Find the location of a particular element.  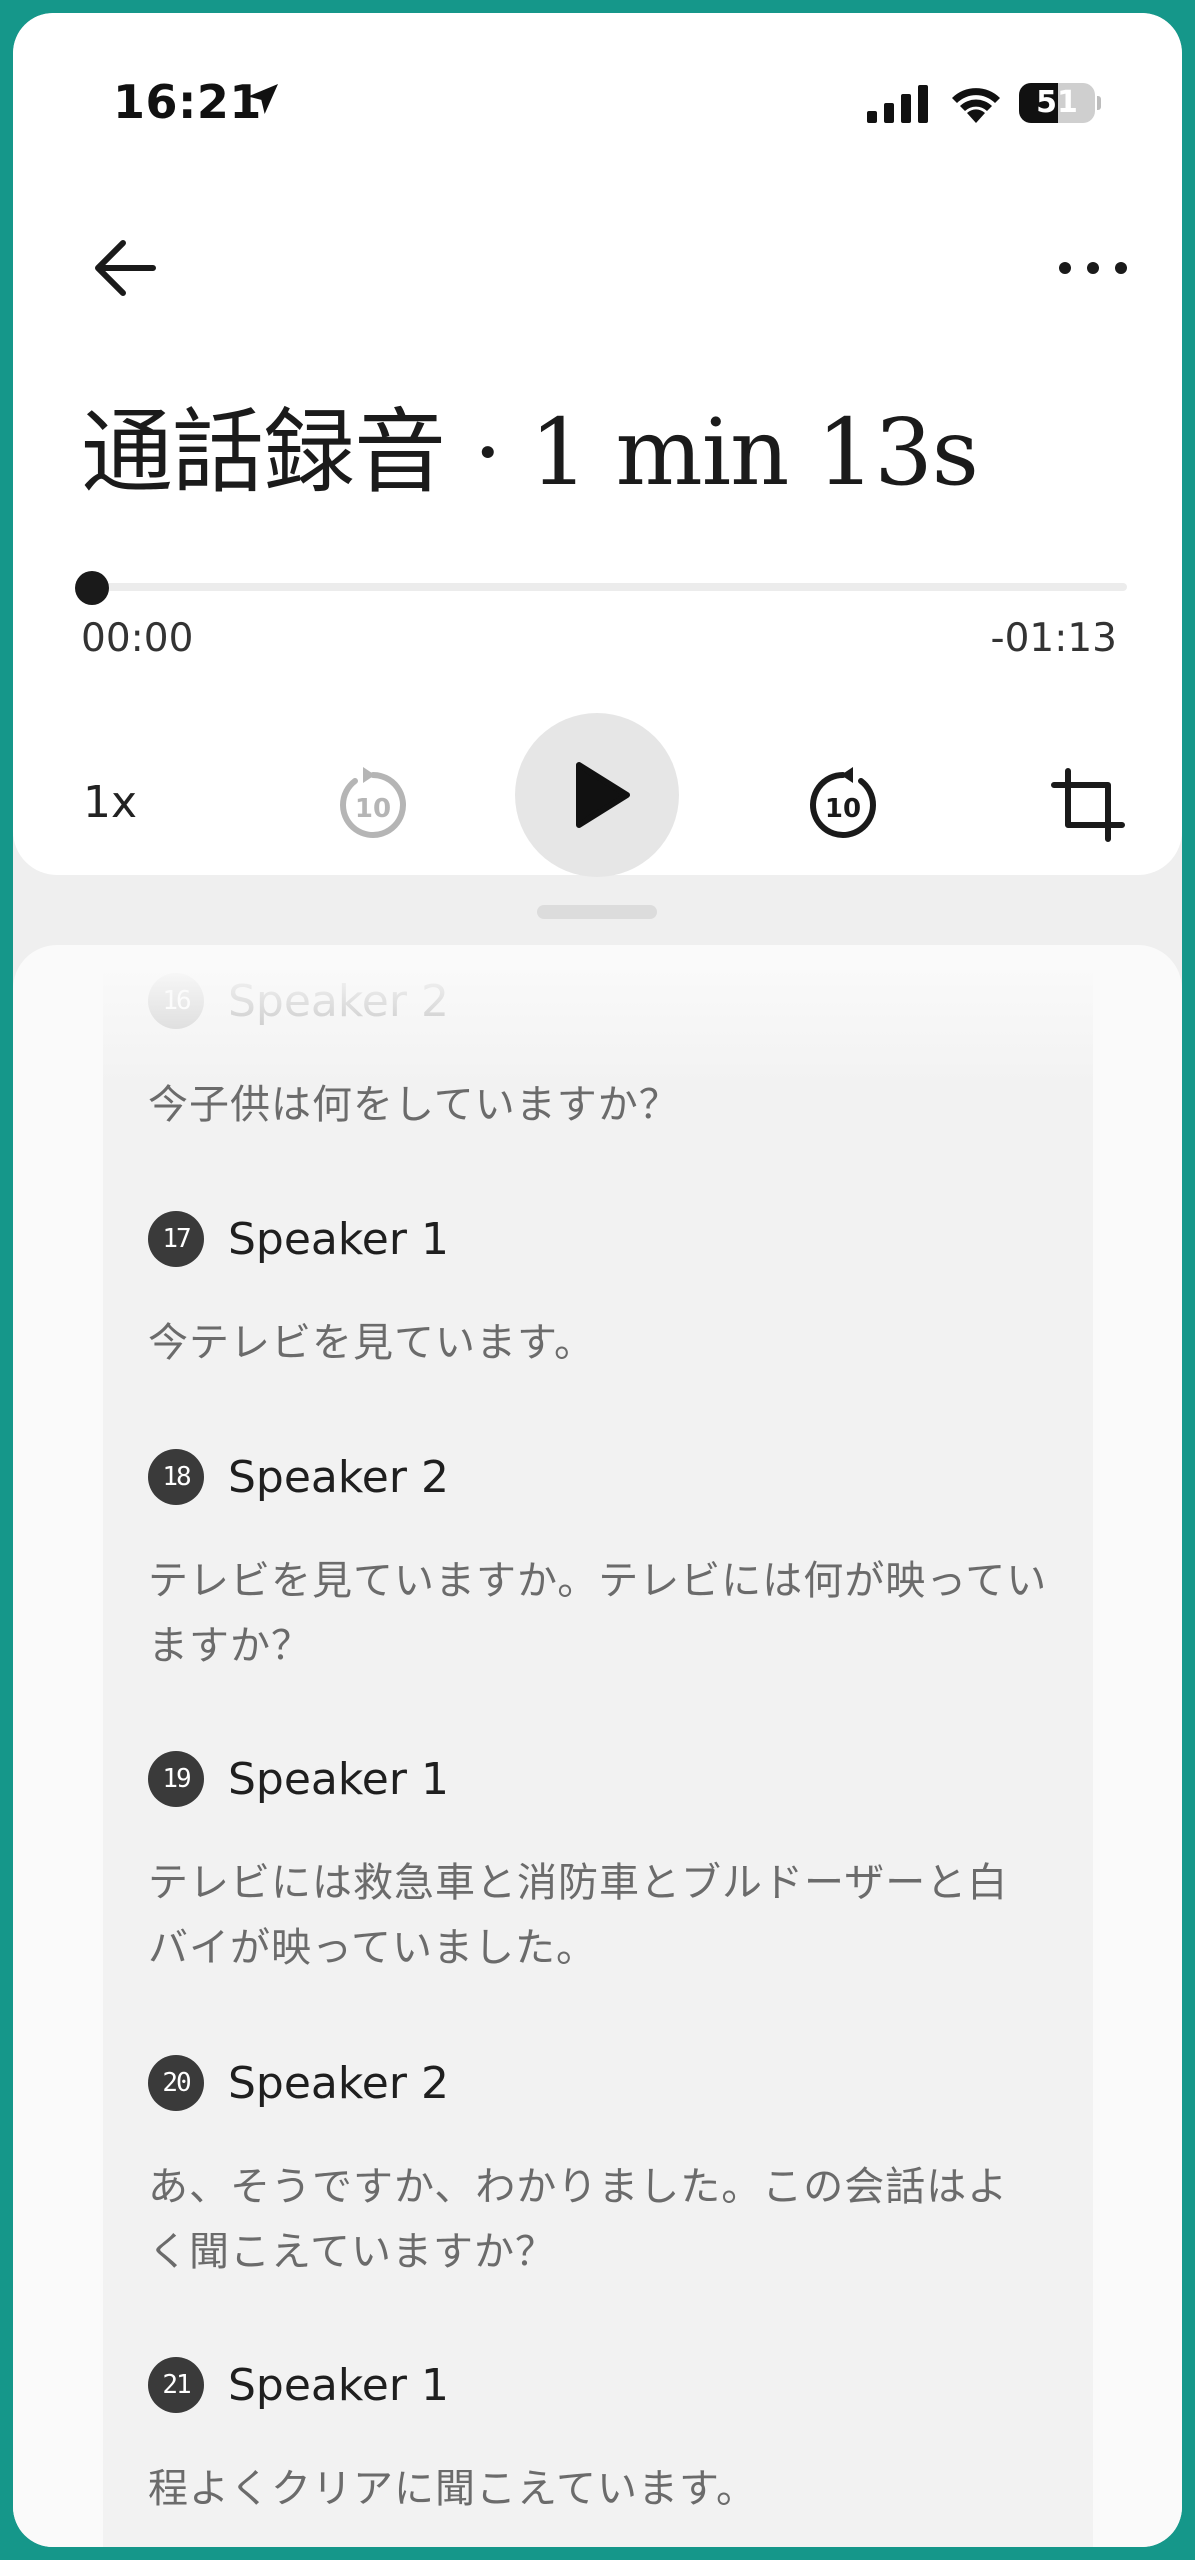

play-button is located at coordinates (597, 795).